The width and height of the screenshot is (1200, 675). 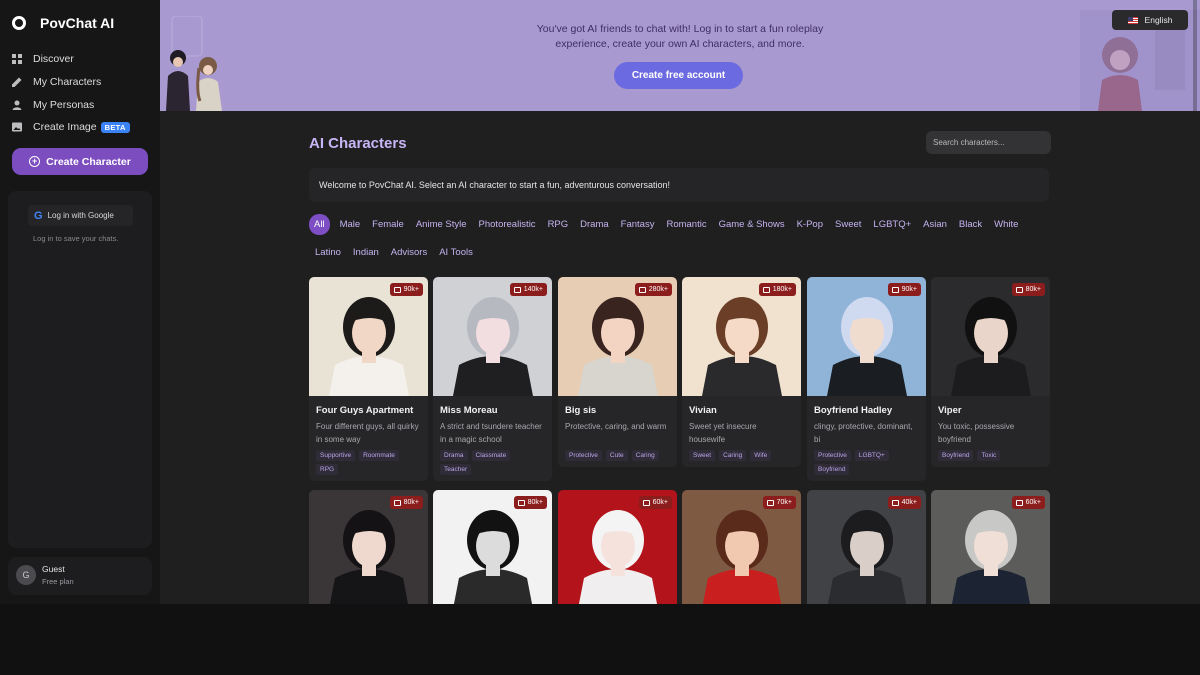 What do you see at coordinates (328, 252) in the screenshot?
I see `filter-tag-latino: Latino` at bounding box center [328, 252].